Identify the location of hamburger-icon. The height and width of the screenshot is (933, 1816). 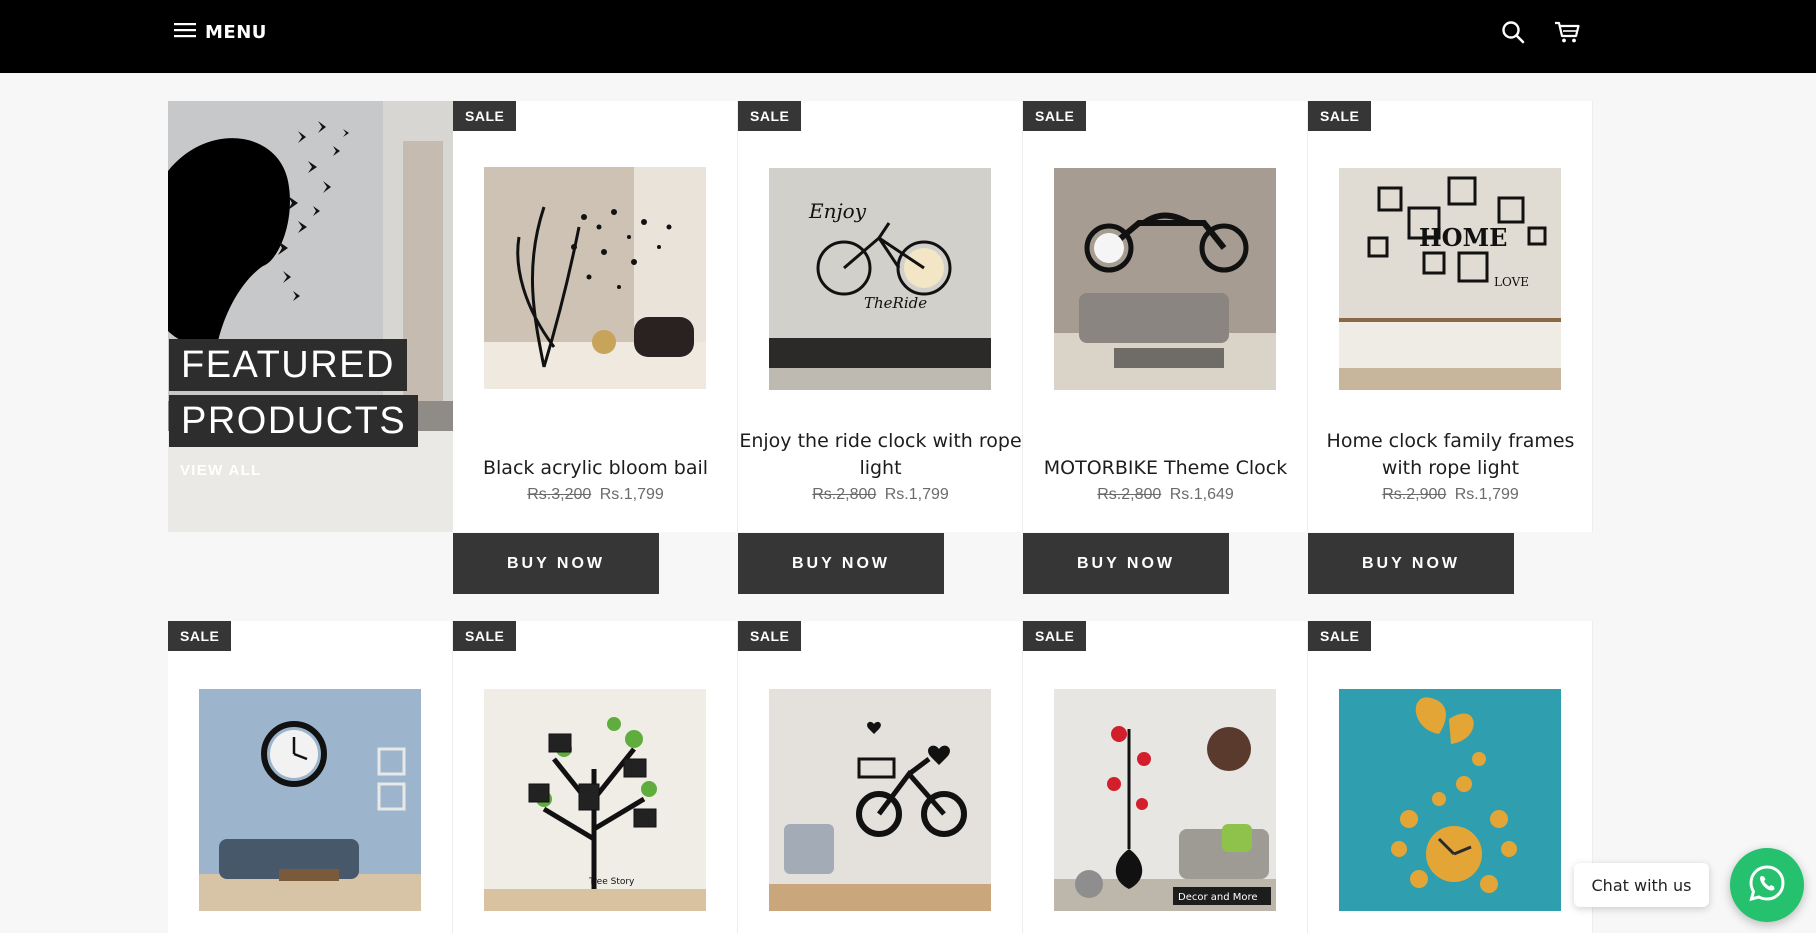
(185, 32).